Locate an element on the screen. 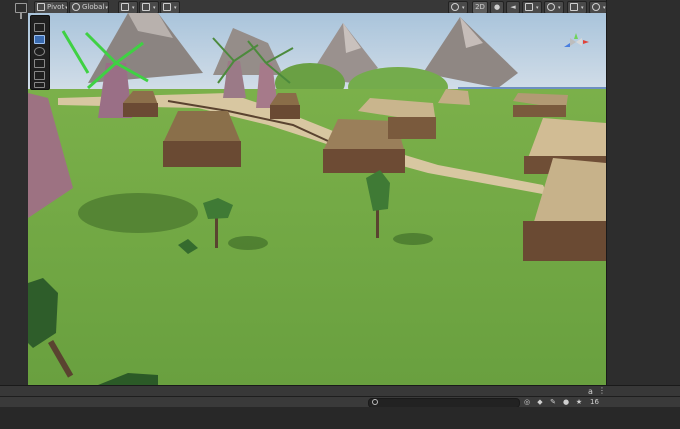 This screenshot has width=680, height=429. orientation-gizmo is located at coordinates (576, 43).